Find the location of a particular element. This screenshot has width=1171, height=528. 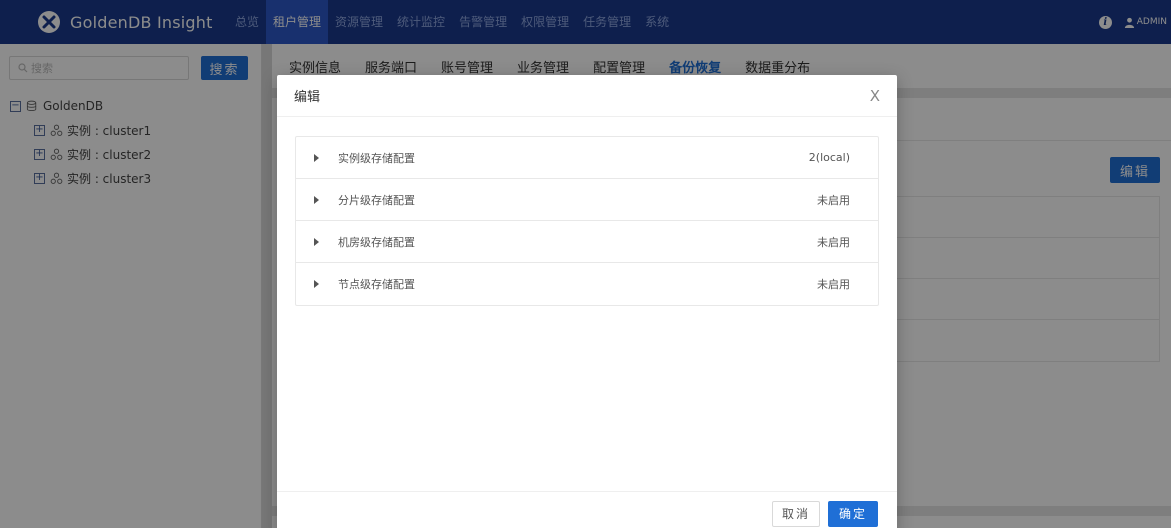

panel-header: 分片级存储配置 is located at coordinates (364, 200).